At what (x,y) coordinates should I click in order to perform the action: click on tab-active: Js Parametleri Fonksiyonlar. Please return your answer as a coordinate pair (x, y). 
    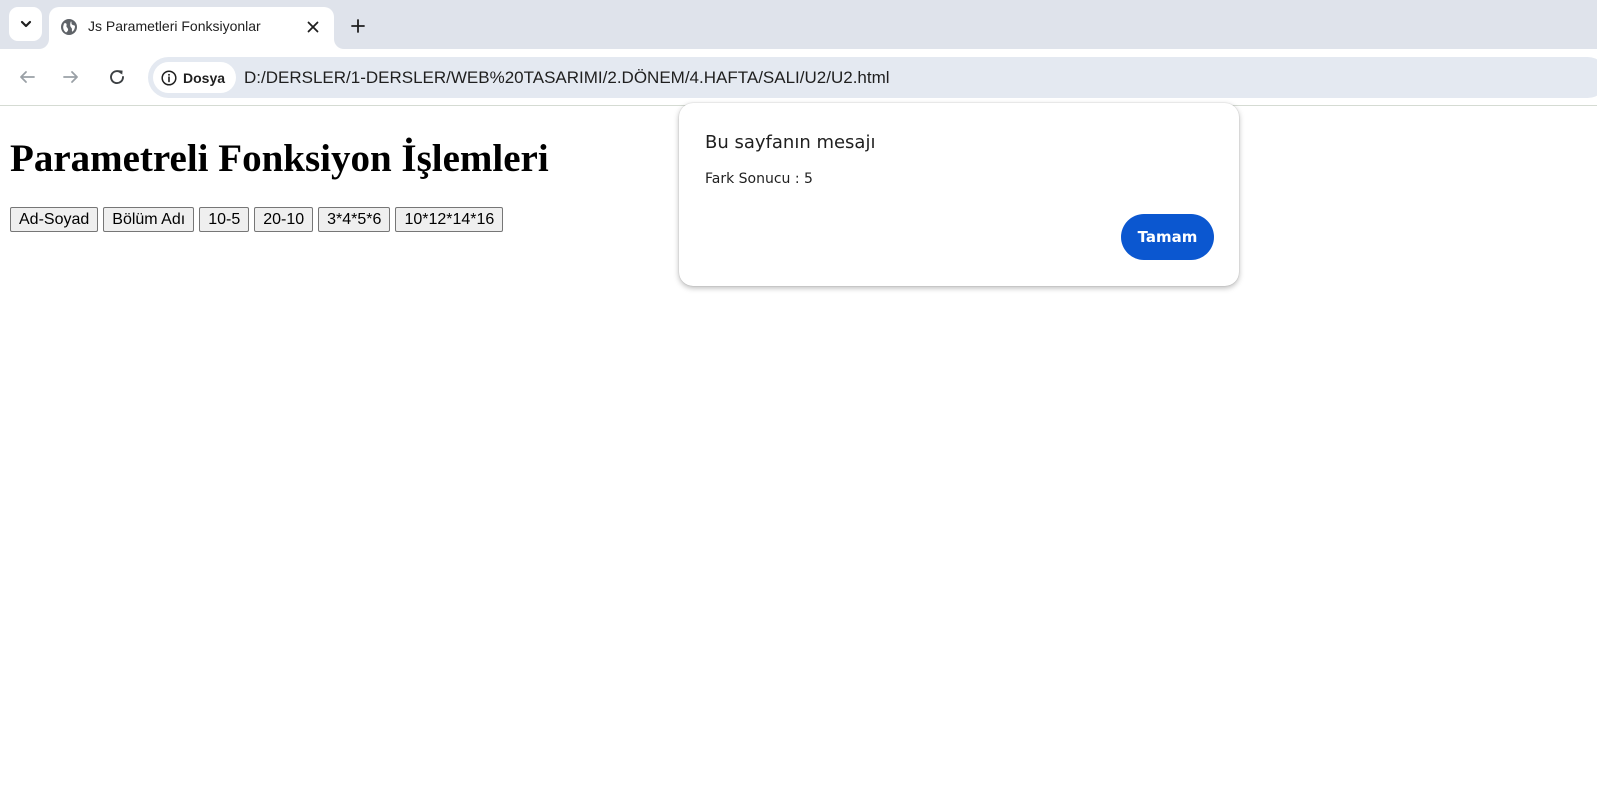
    Looking at the image, I should click on (191, 28).